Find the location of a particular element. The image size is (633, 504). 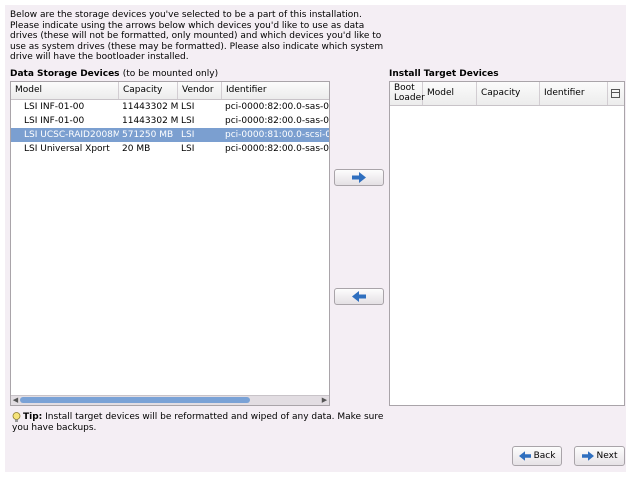

data-devices-header: Model Capacity Vendor Identifier is located at coordinates (170, 91).